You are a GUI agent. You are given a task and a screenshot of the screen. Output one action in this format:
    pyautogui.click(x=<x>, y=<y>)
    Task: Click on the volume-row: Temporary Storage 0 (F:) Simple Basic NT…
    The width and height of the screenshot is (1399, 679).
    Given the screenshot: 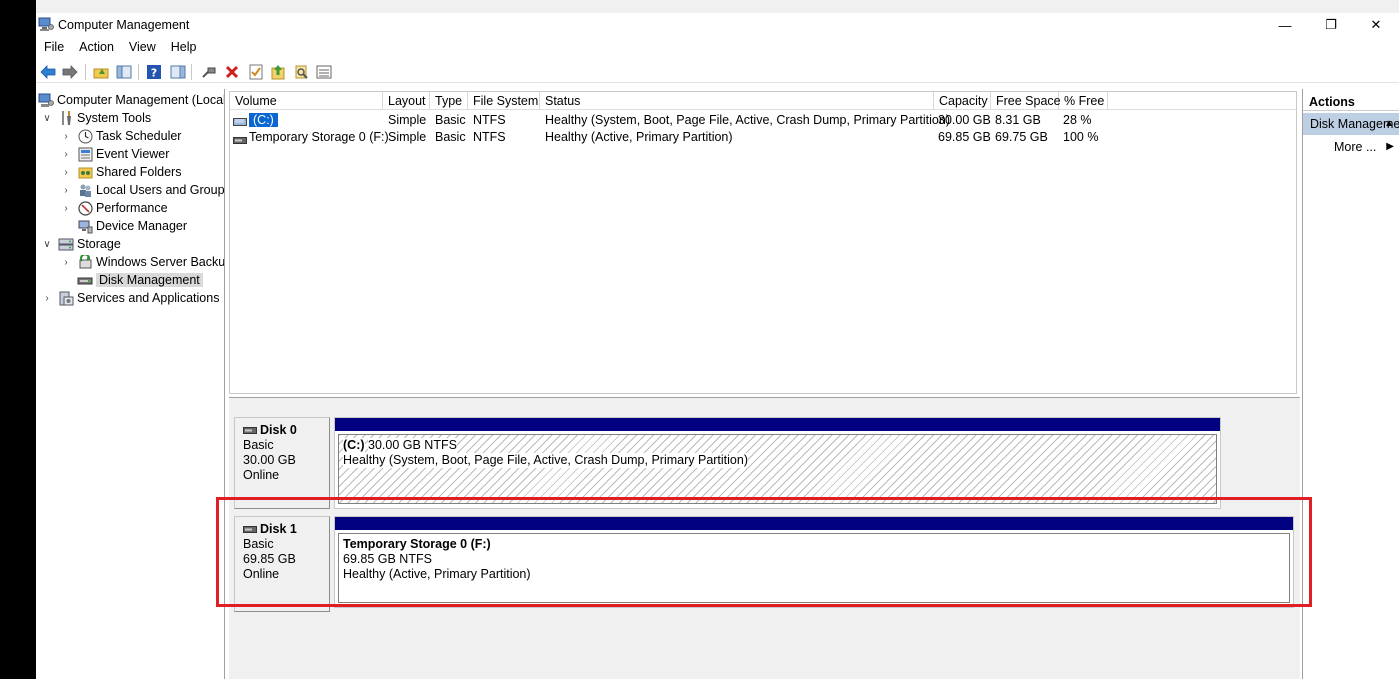 What is the action you would take?
    pyautogui.click(x=763, y=137)
    